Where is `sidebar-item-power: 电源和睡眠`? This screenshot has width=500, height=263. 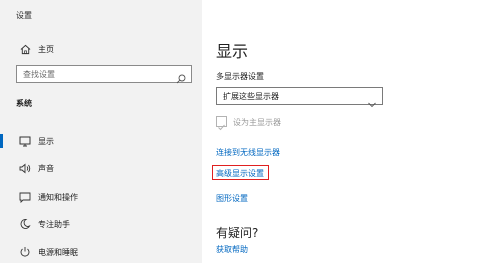 sidebar-item-power: 电源和睡眠 is located at coordinates (101, 252).